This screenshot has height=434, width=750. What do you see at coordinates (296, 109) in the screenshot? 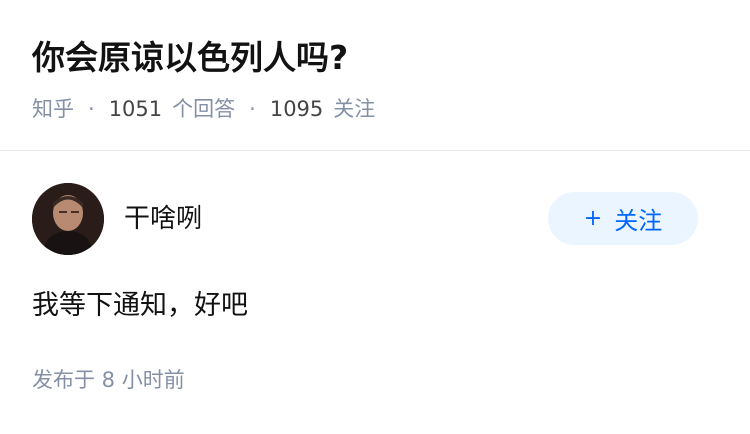
I see `follower-count: 1095` at bounding box center [296, 109].